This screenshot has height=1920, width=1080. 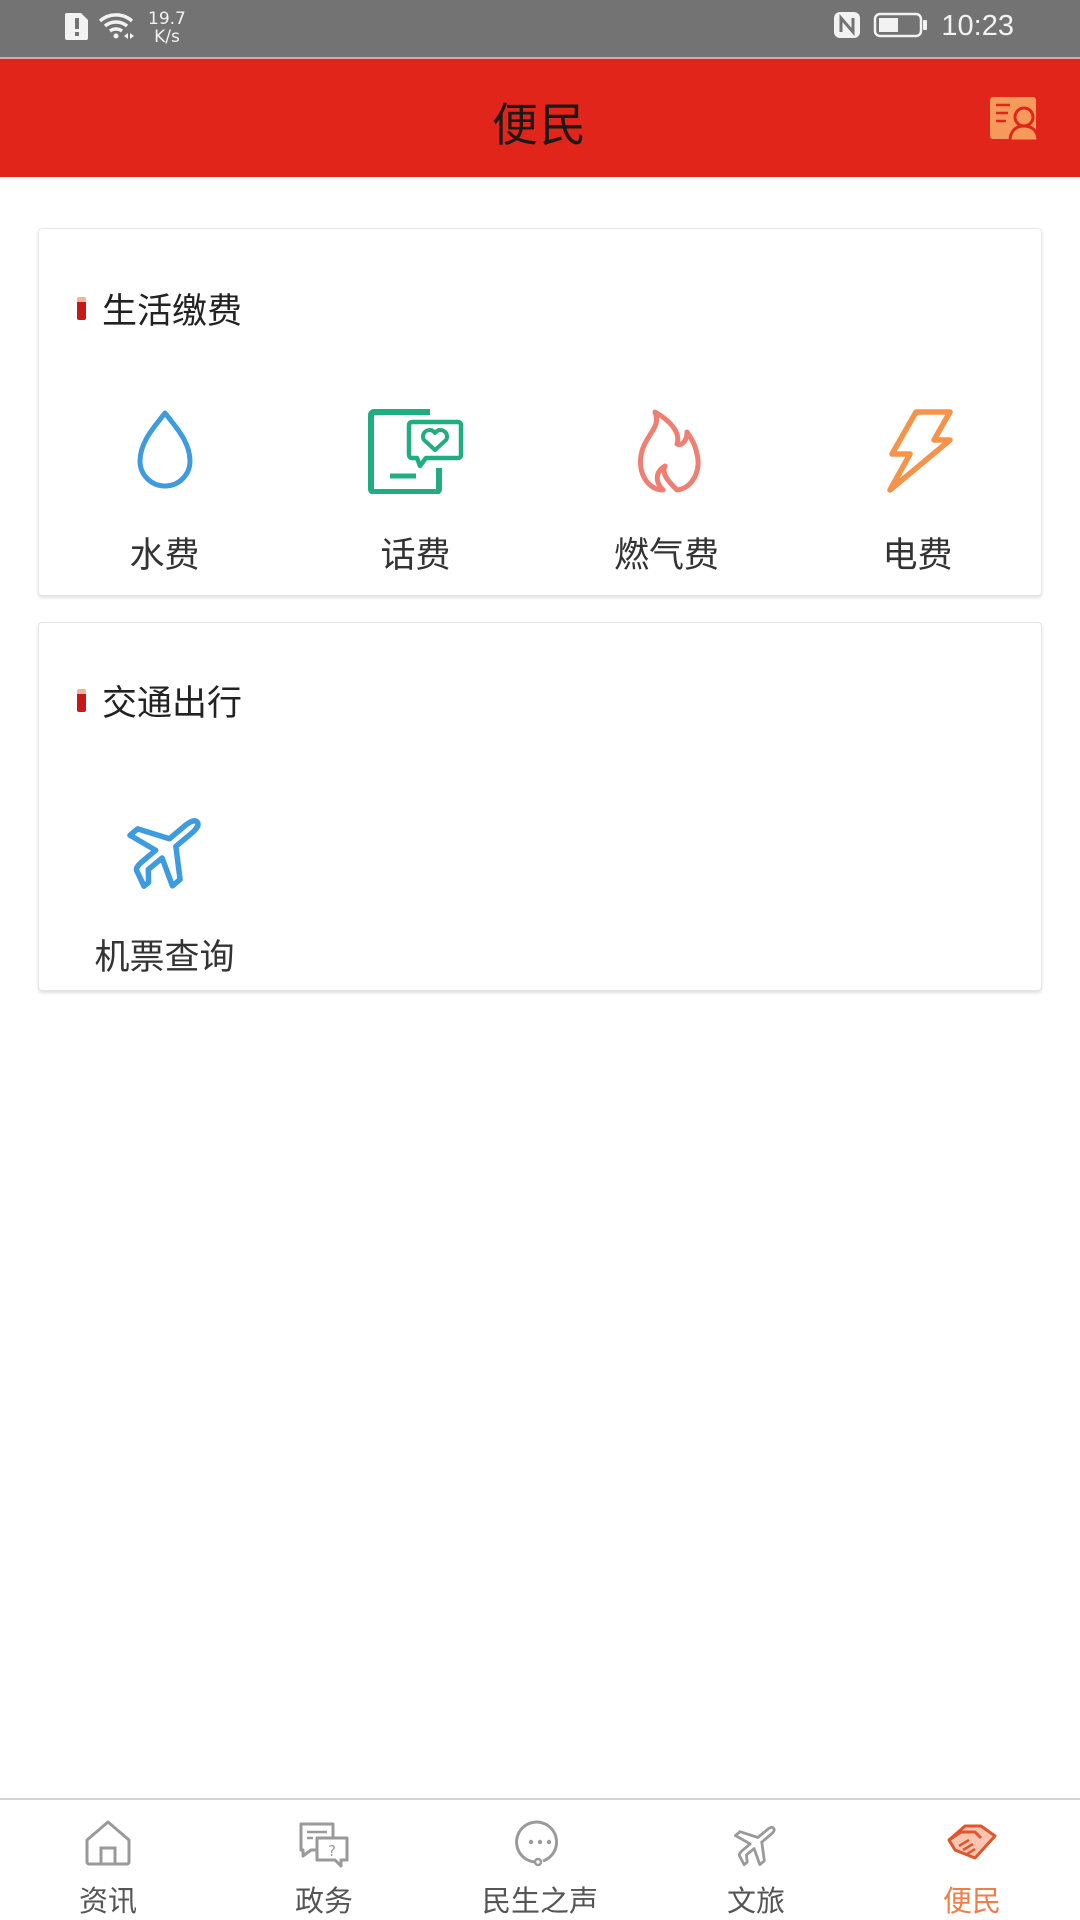 I want to click on service-label: 电费, so click(x=917, y=556).